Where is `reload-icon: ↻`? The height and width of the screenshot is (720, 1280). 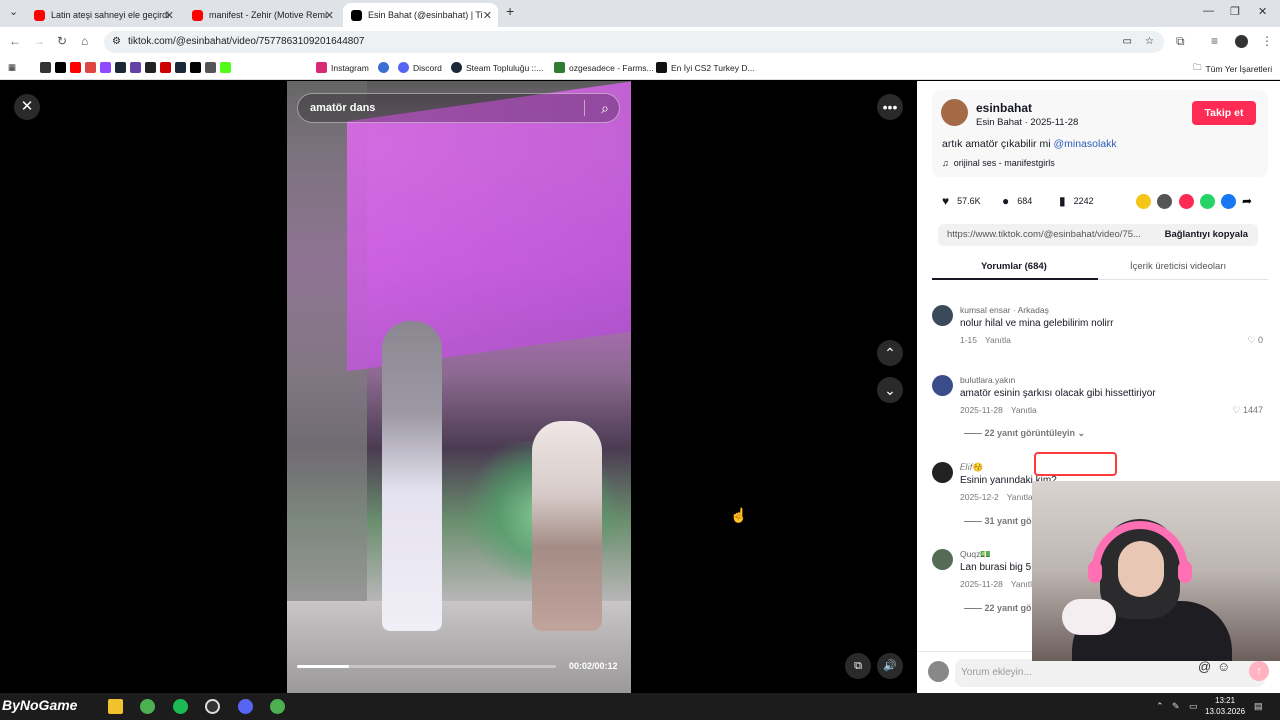 reload-icon: ↻ is located at coordinates (62, 41).